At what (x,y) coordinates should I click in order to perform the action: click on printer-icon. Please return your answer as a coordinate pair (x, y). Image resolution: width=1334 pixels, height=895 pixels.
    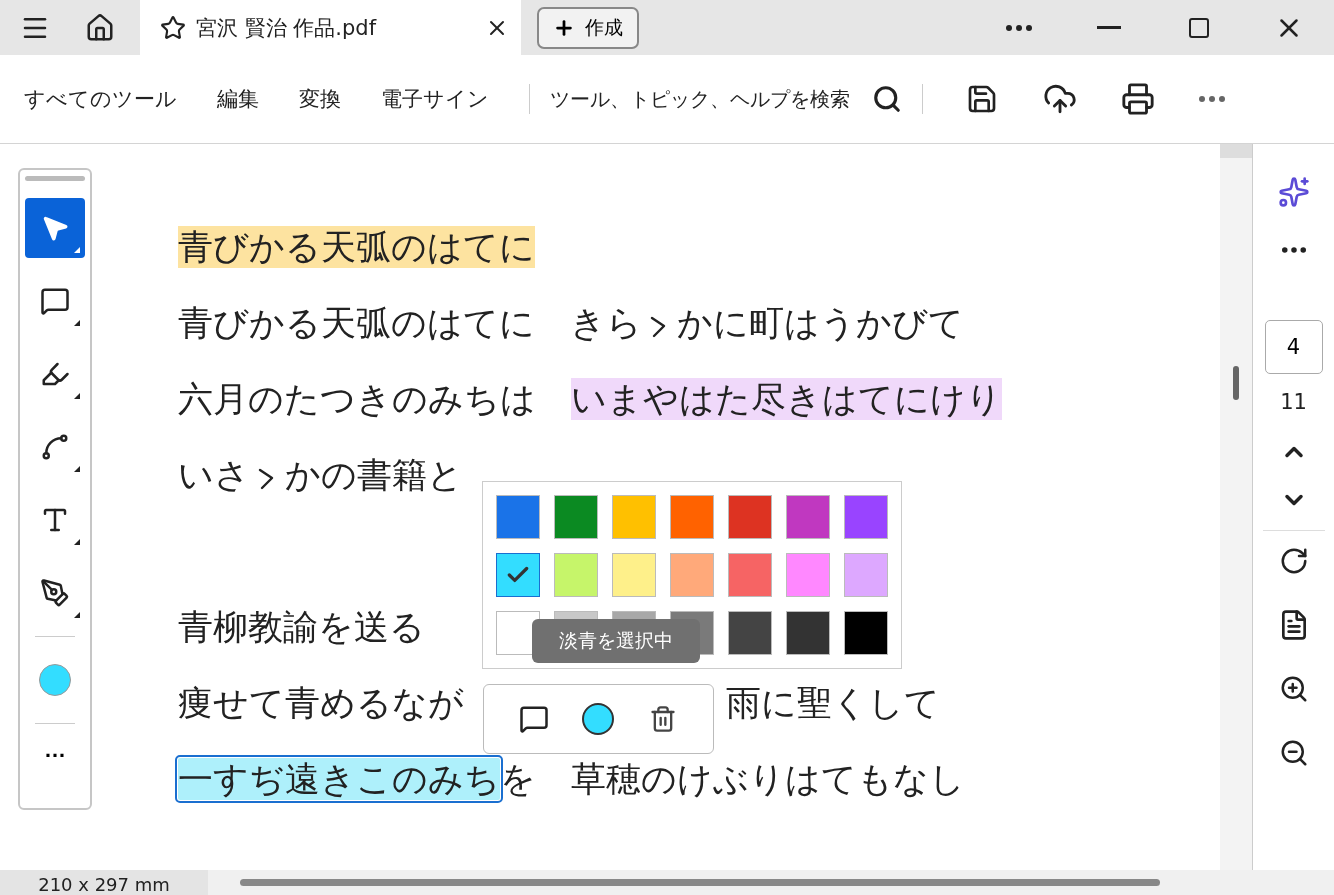
    Looking at the image, I should click on (1138, 99).